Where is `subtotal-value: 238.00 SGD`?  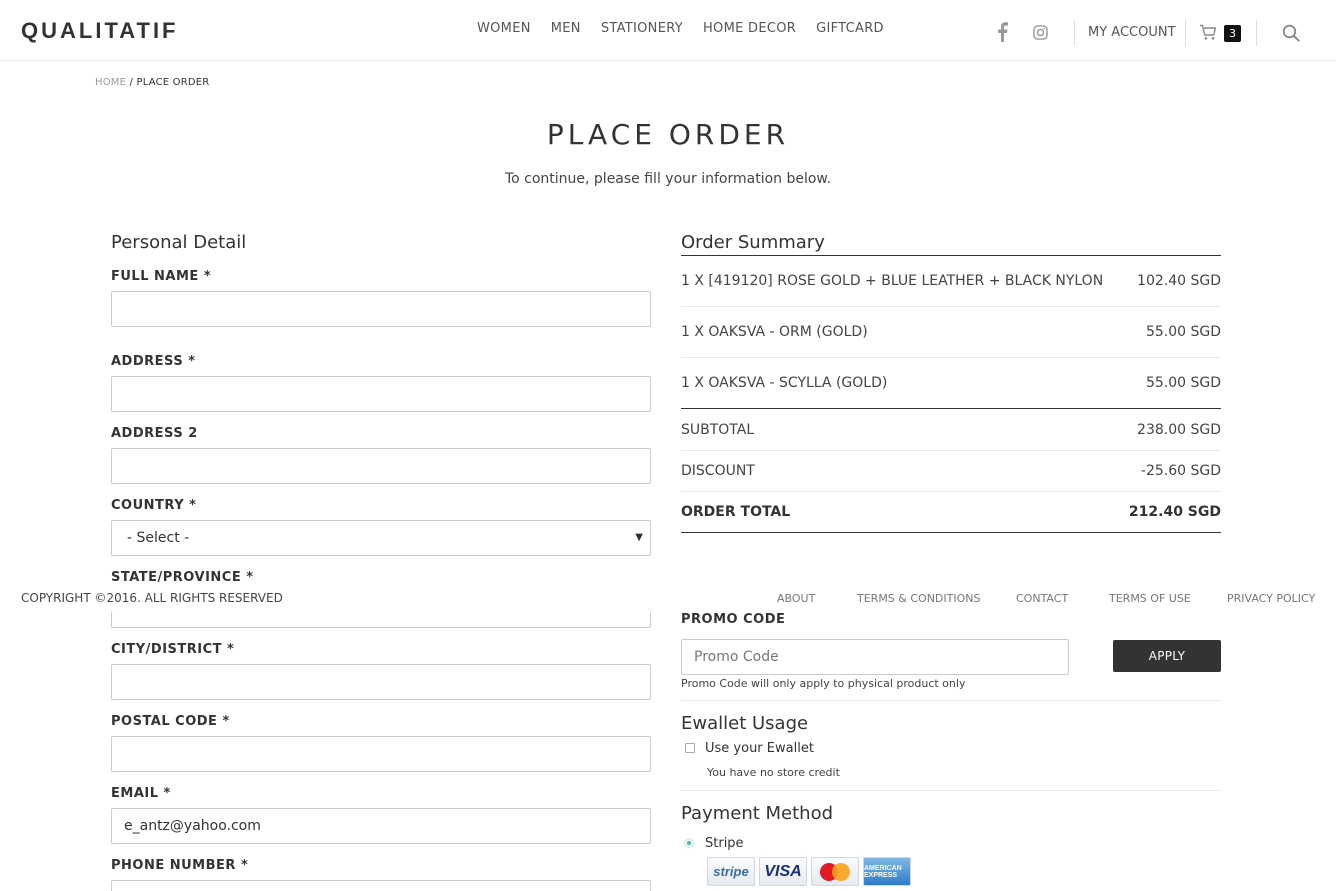 subtotal-value: 238.00 SGD is located at coordinates (1179, 430).